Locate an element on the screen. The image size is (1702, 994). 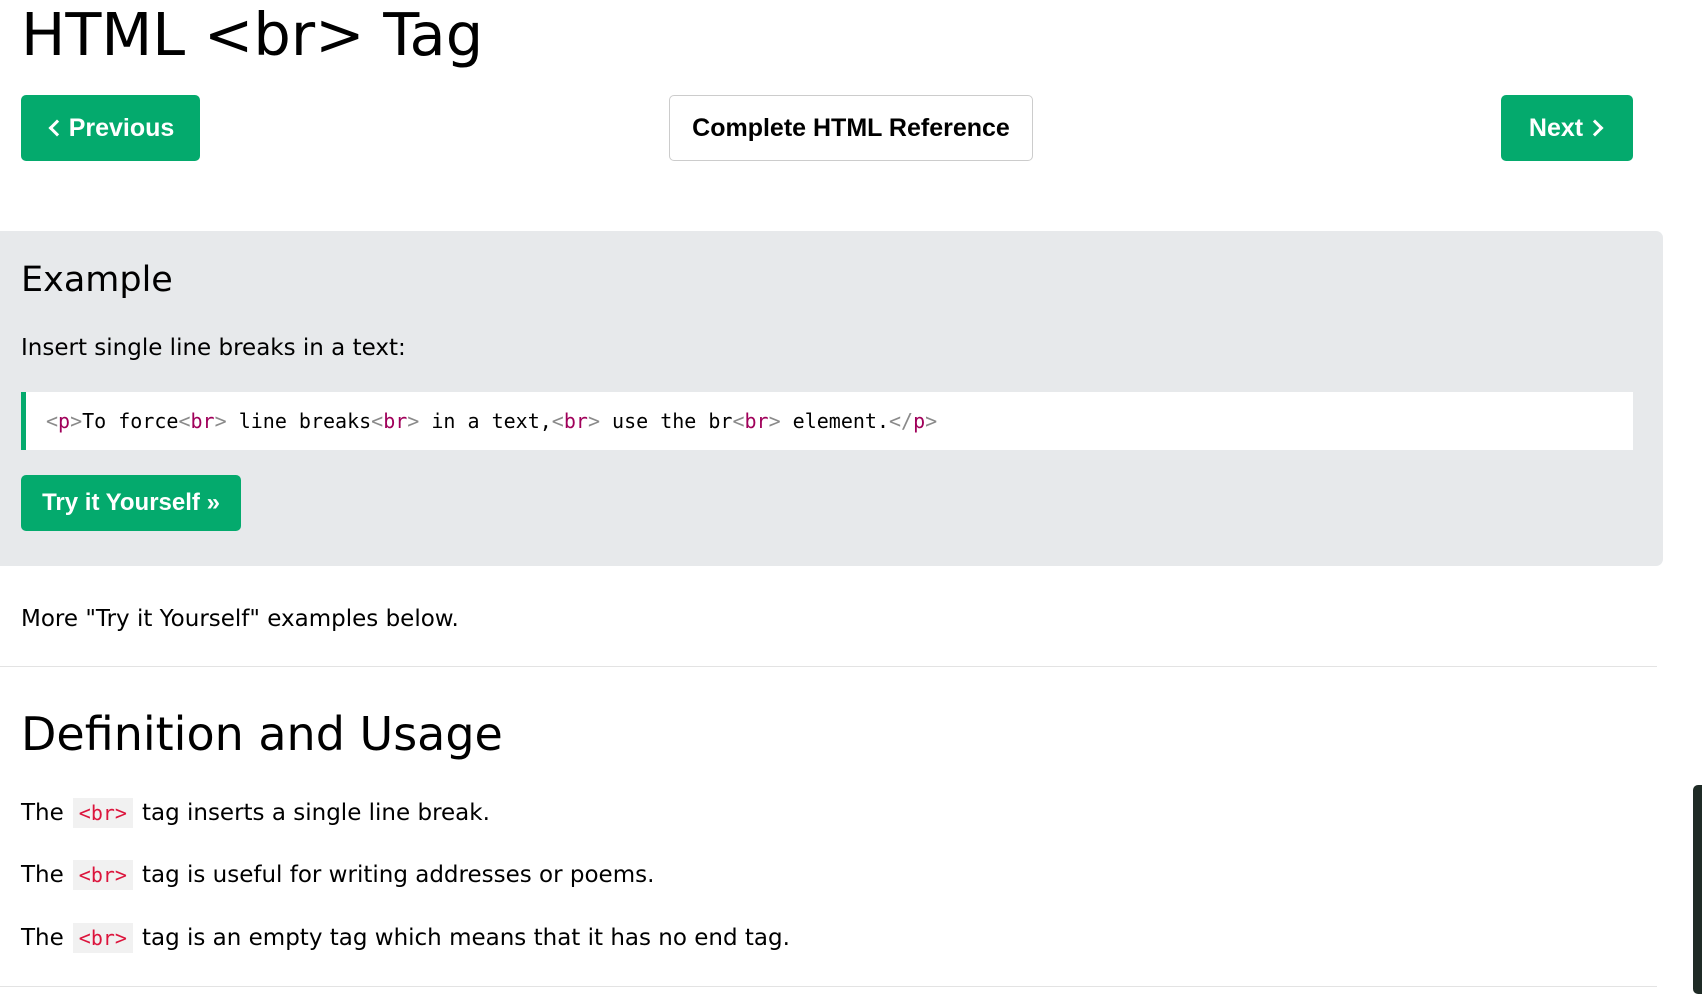
example-heading: Example is located at coordinates (97, 280).